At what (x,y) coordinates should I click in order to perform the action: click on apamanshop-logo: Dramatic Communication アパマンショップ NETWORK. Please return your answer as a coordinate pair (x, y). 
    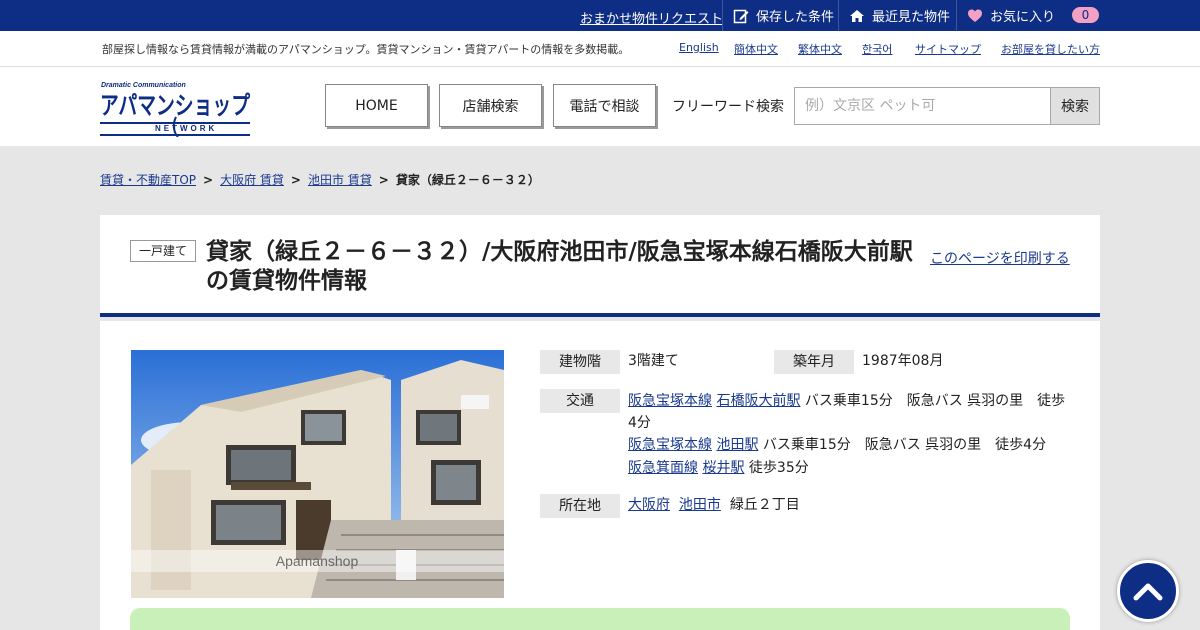
    Looking at the image, I should click on (176, 108).